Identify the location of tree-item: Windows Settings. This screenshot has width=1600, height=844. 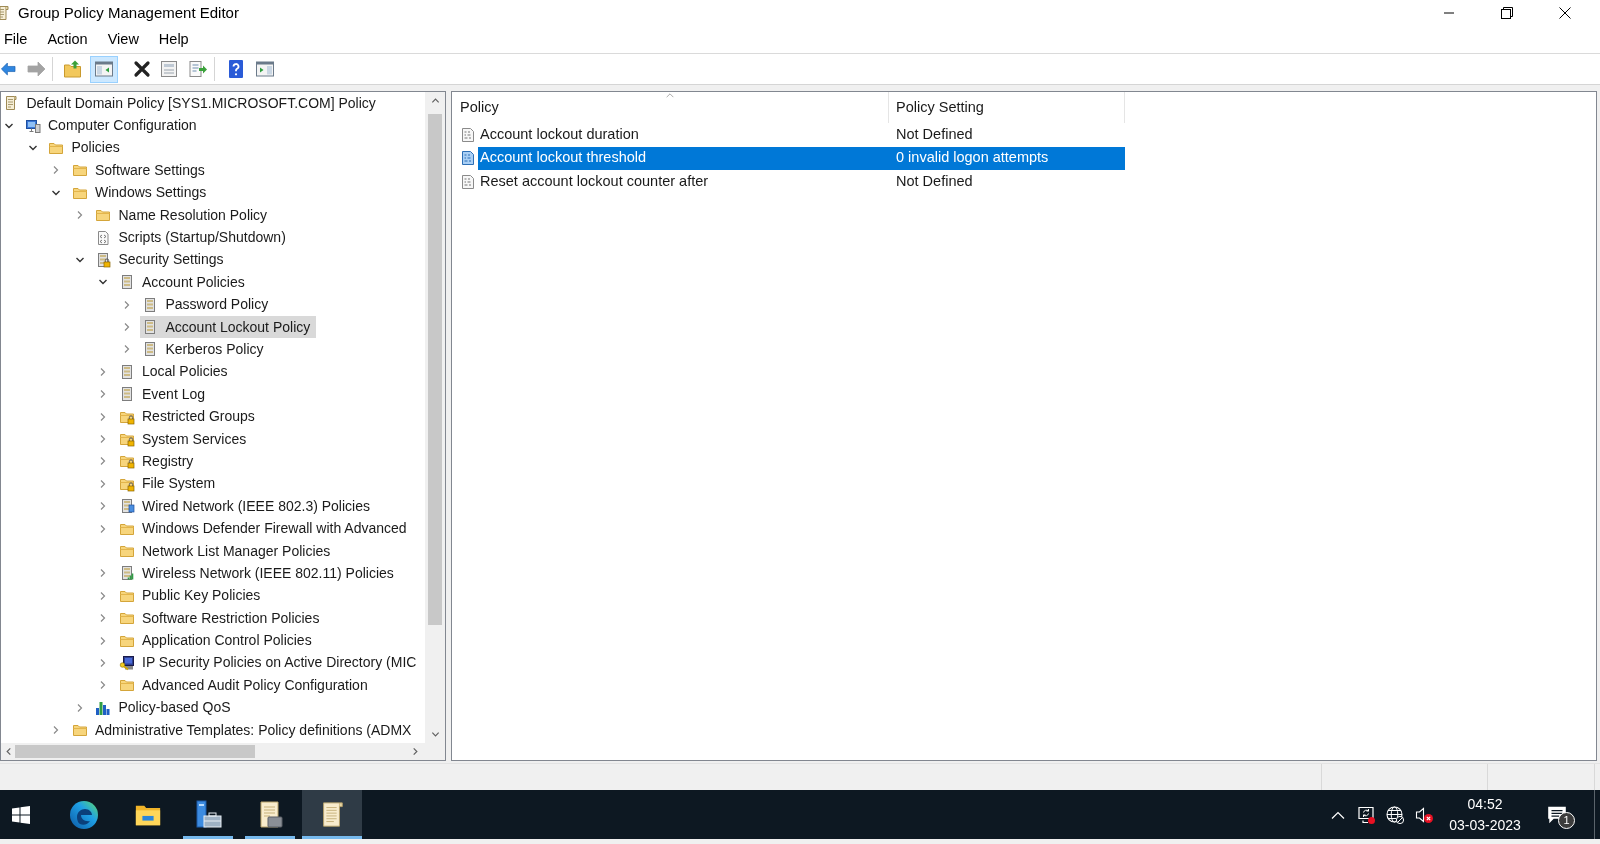
(141, 192).